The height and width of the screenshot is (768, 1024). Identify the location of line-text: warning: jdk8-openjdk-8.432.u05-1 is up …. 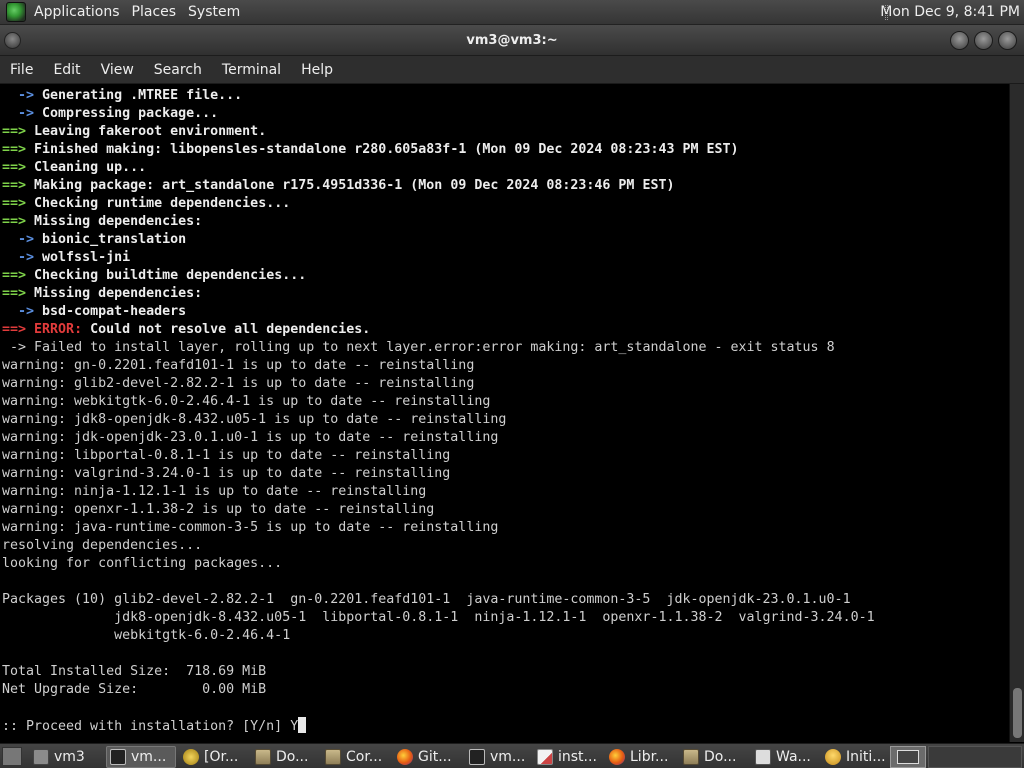
(254, 419).